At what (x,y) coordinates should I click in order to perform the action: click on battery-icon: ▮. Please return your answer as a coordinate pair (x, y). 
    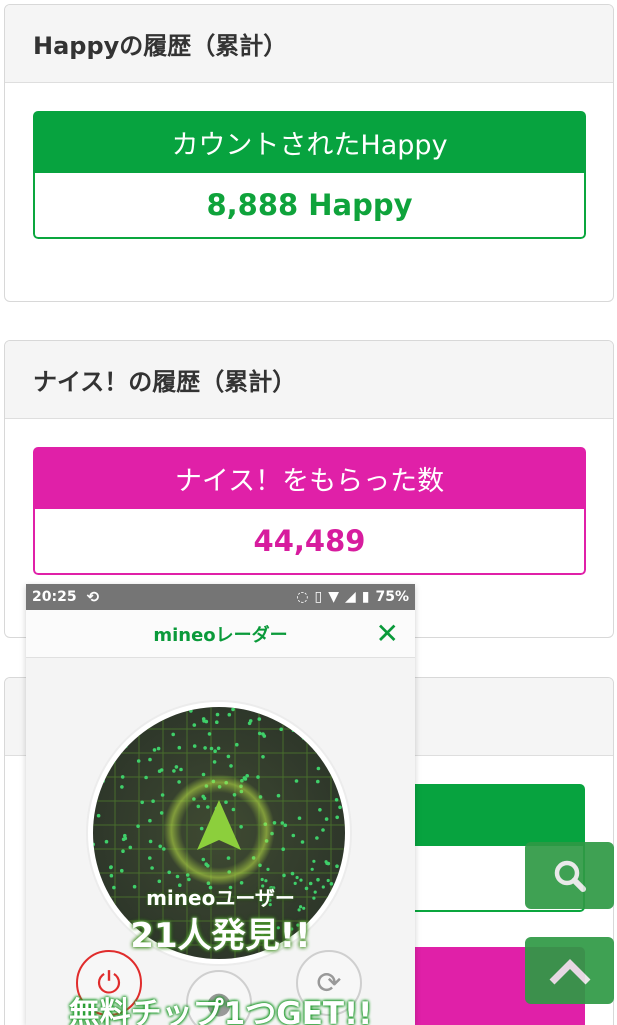
    Looking at the image, I should click on (365, 597).